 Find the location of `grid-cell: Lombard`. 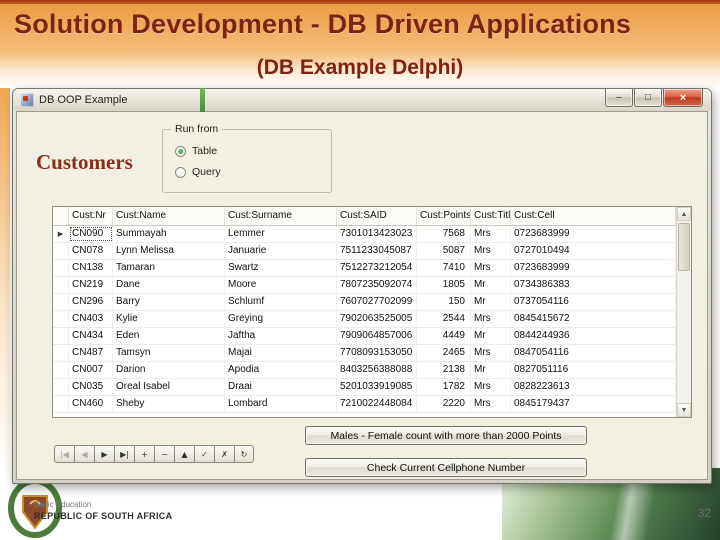

grid-cell: Lombard is located at coordinates (281, 404).